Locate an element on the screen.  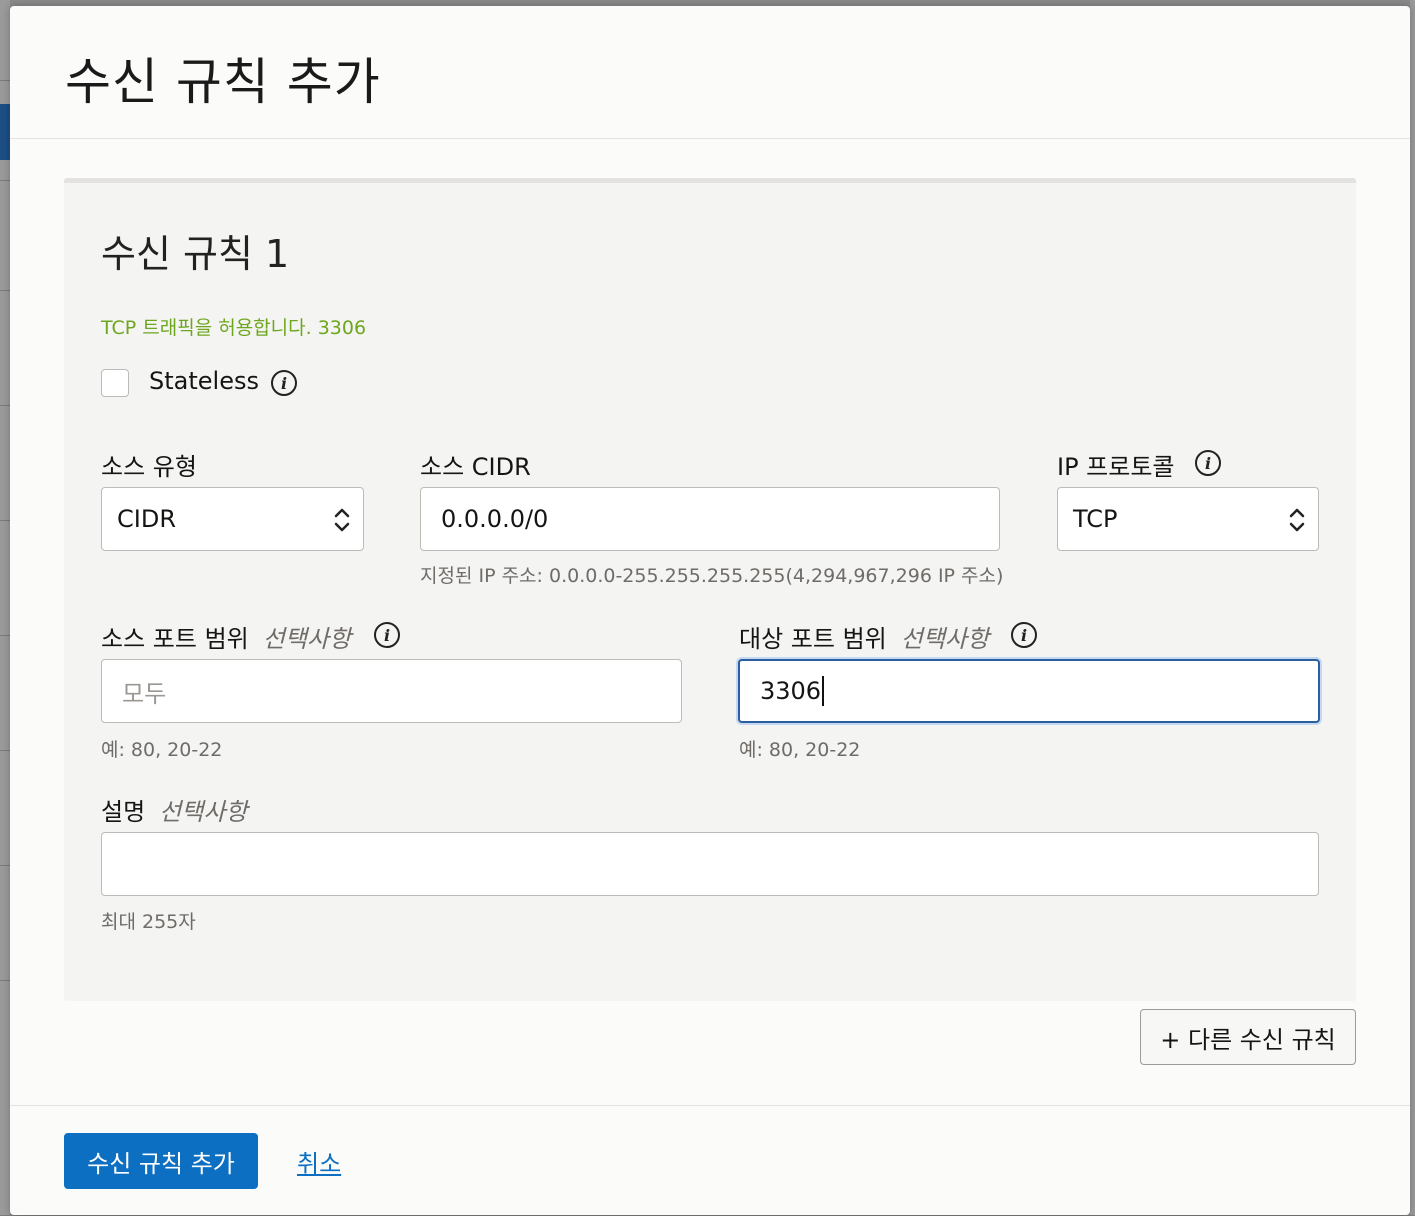
add-ingress-rule-submit-button: 수신 규칙 추가 is located at coordinates (161, 1161).